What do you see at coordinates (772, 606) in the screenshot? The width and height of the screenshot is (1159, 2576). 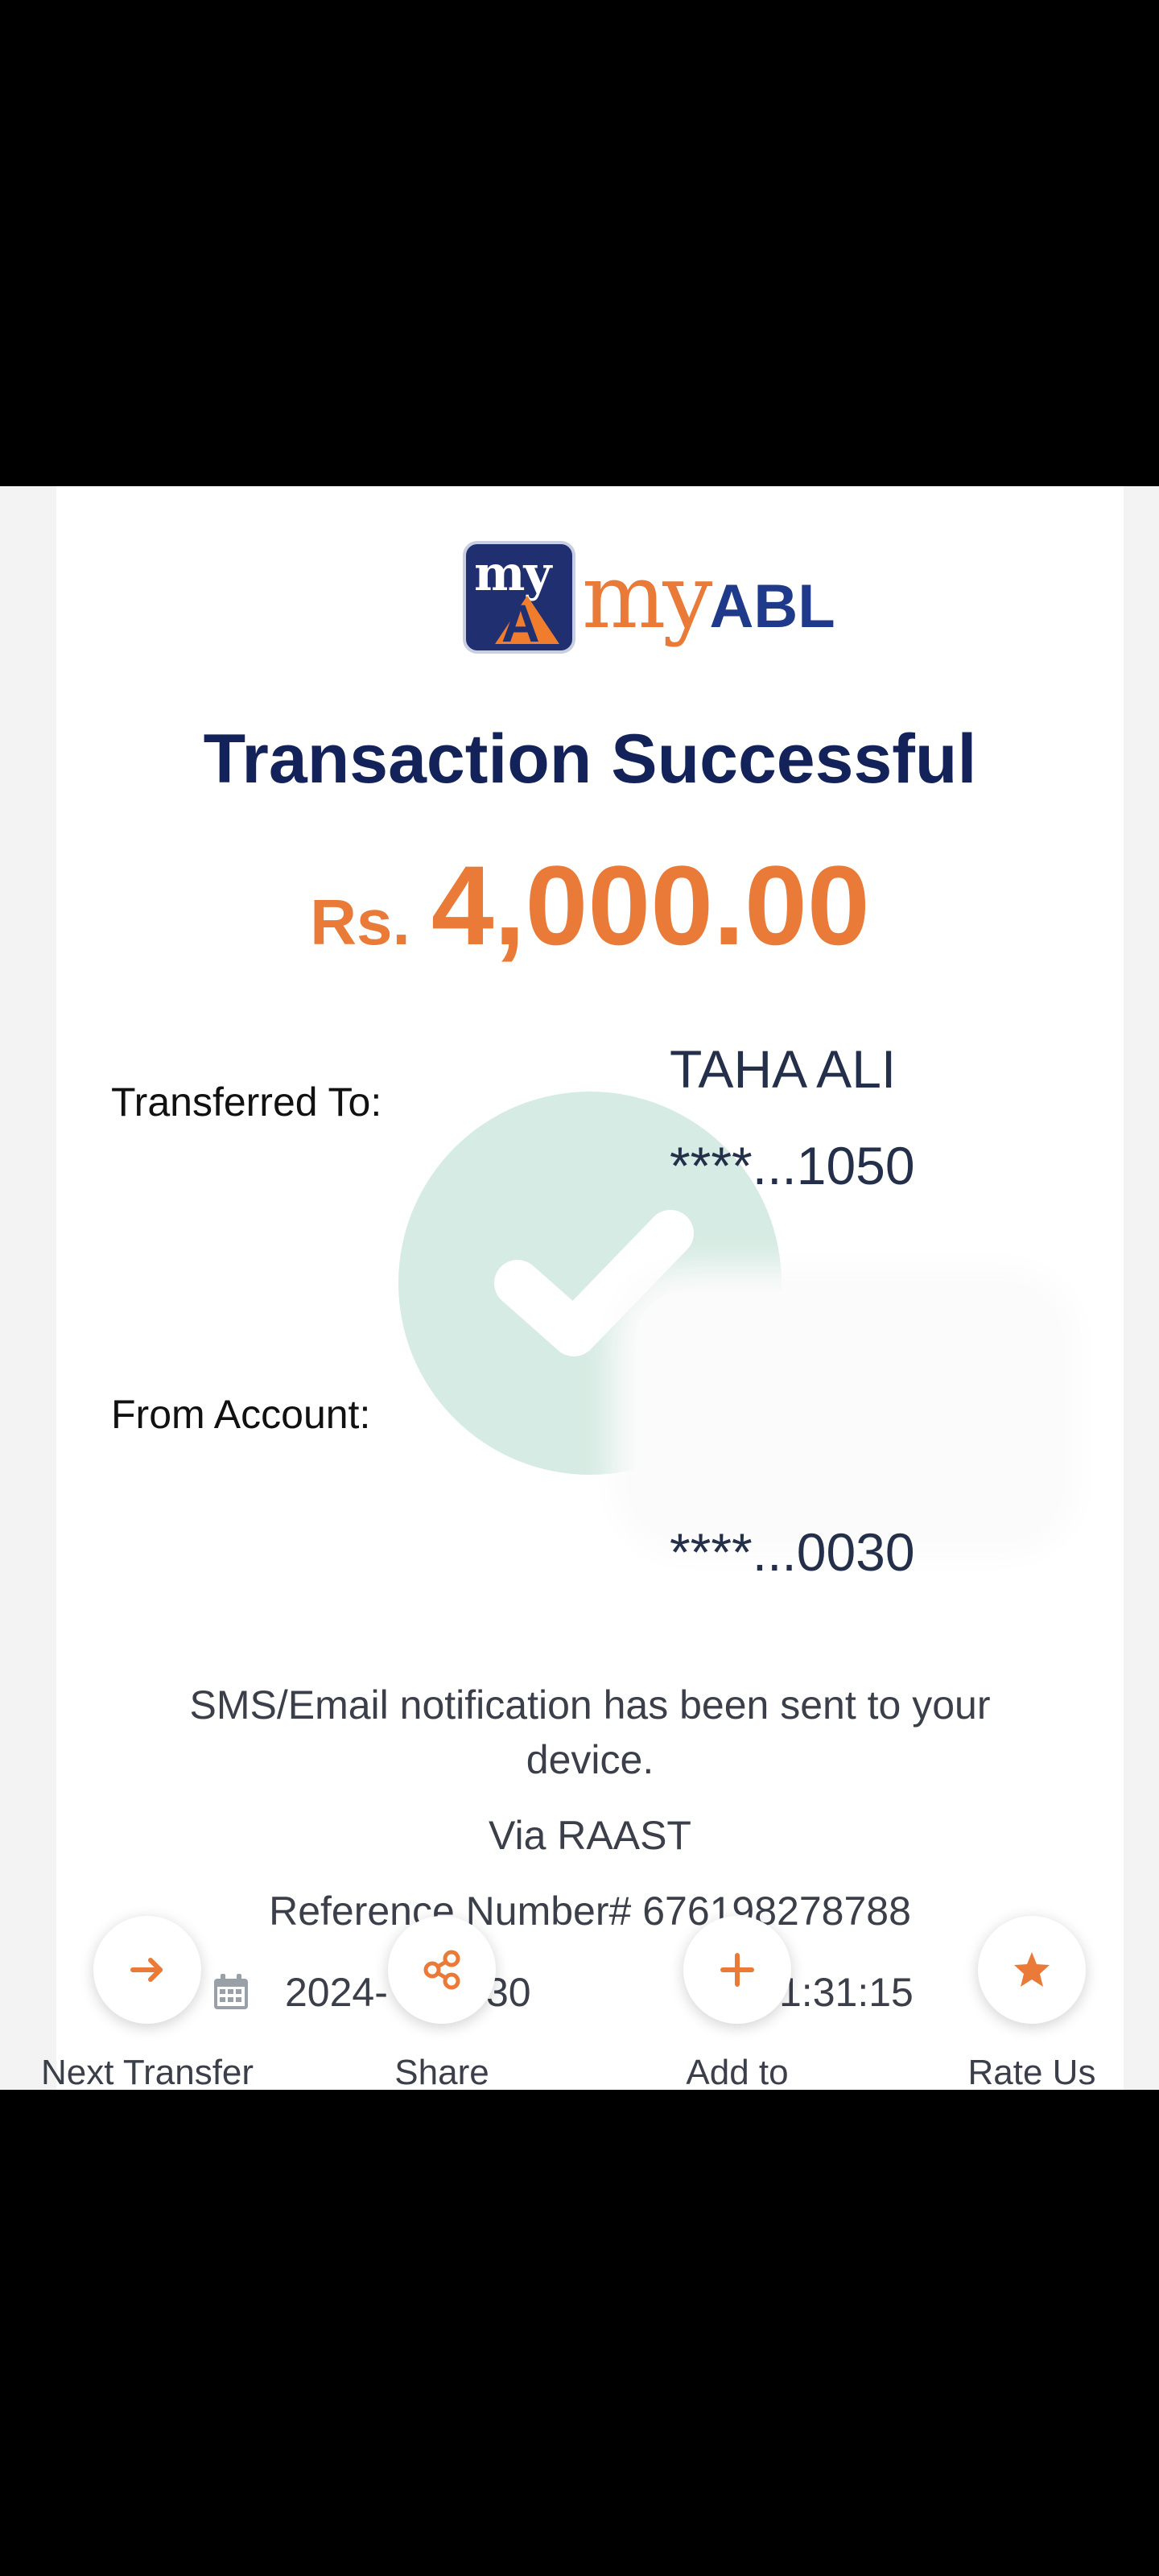 I see `logo-wordmark-abl: ABL` at bounding box center [772, 606].